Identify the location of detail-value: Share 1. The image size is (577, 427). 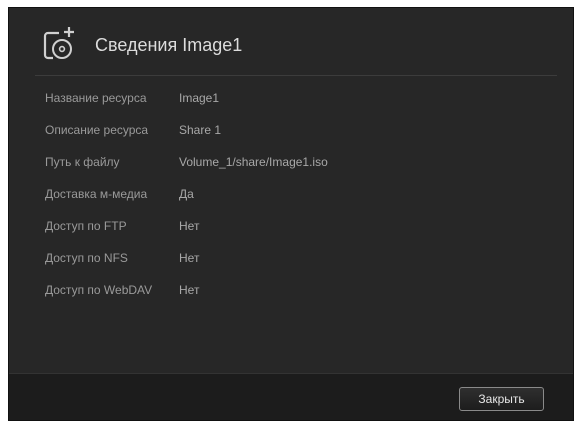
(200, 130).